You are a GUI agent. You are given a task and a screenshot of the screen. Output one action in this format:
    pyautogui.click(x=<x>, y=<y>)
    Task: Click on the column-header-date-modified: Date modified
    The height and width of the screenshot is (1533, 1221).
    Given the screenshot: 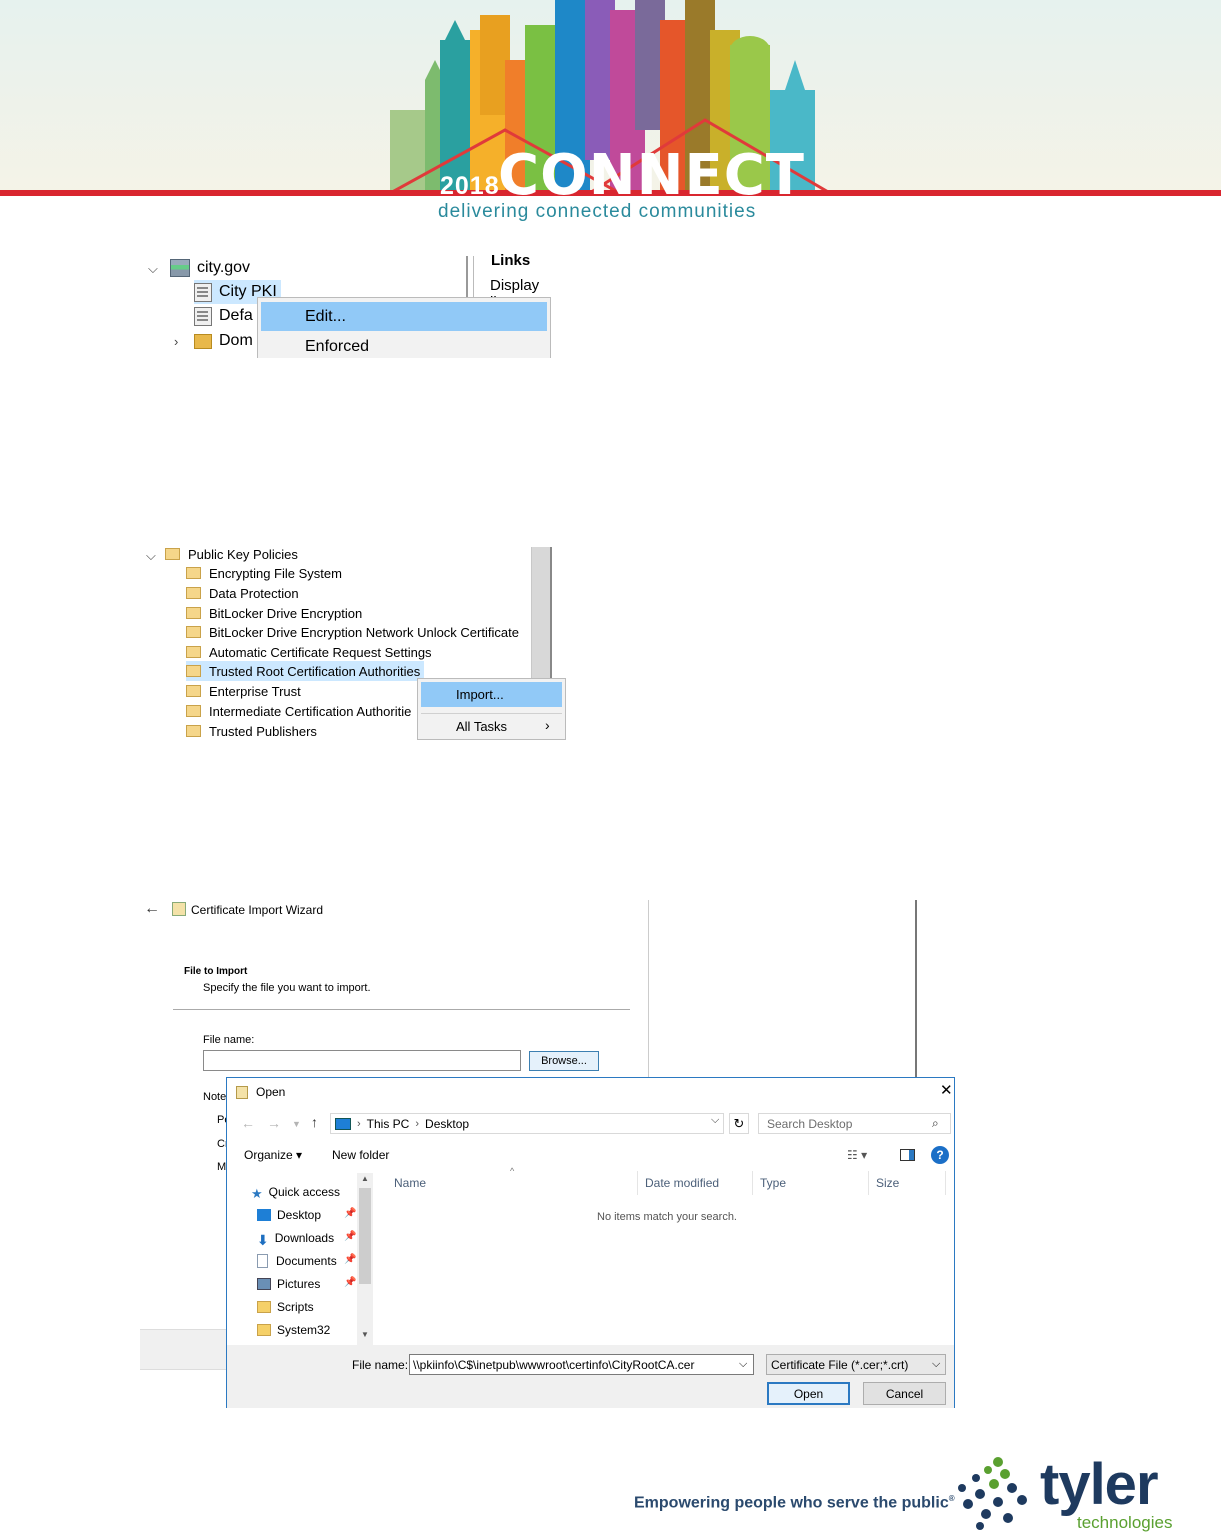 What is the action you would take?
    pyautogui.click(x=682, y=1183)
    